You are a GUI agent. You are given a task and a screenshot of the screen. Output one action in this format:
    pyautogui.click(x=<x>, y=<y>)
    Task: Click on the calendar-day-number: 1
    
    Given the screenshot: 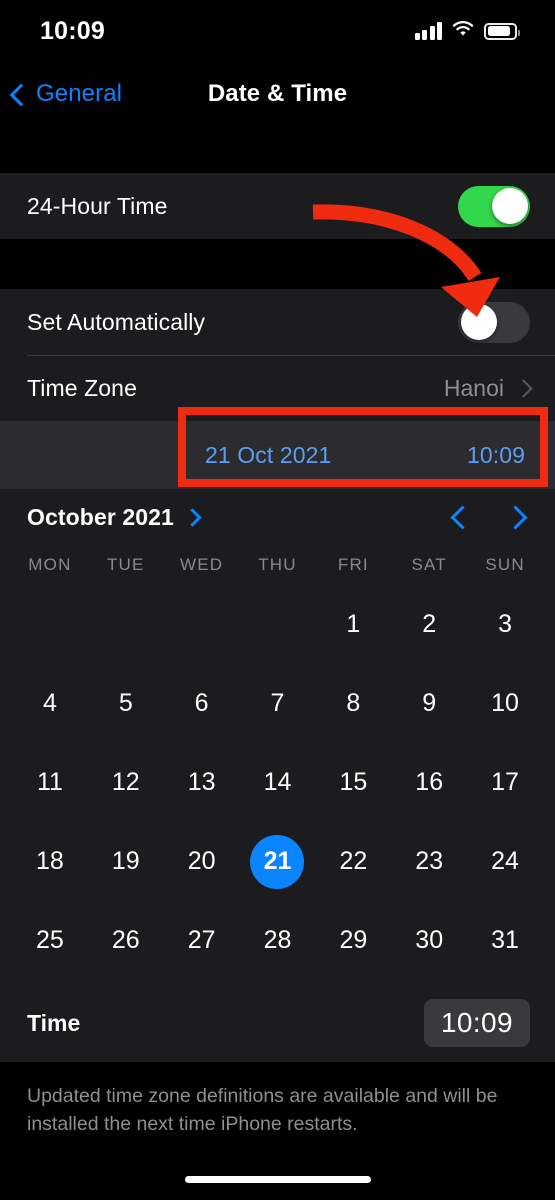 What is the action you would take?
    pyautogui.click(x=353, y=624)
    